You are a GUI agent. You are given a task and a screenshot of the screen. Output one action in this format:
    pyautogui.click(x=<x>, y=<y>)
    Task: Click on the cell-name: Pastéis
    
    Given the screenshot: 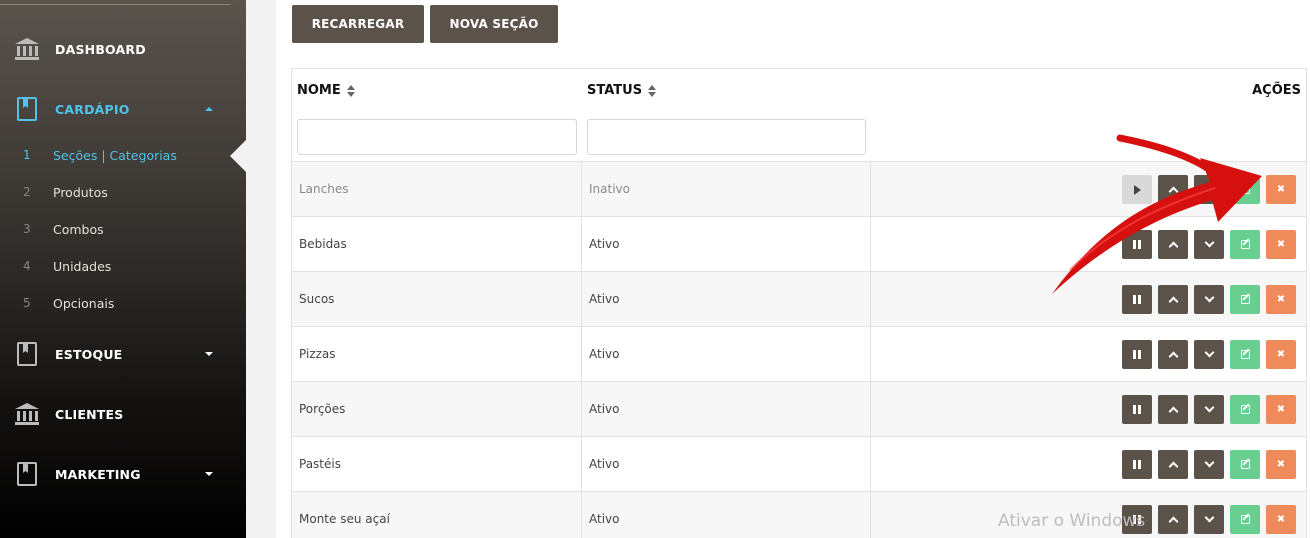 What is the action you would take?
    pyautogui.click(x=437, y=464)
    